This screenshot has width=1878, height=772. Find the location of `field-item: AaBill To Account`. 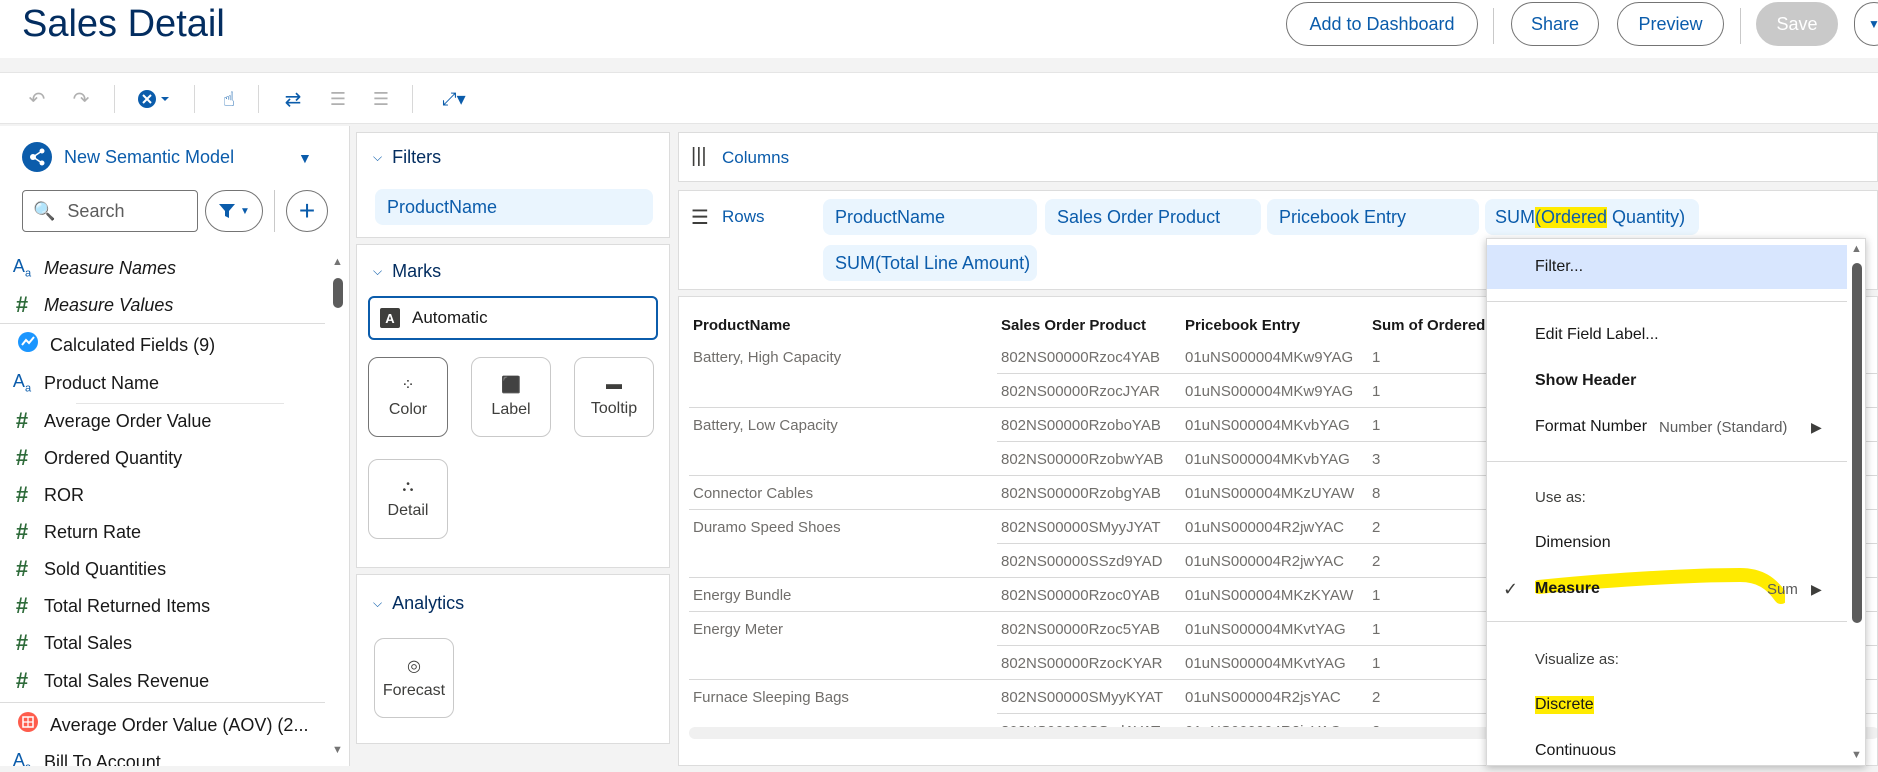

field-item: AaBill To Account is located at coordinates (162, 755).